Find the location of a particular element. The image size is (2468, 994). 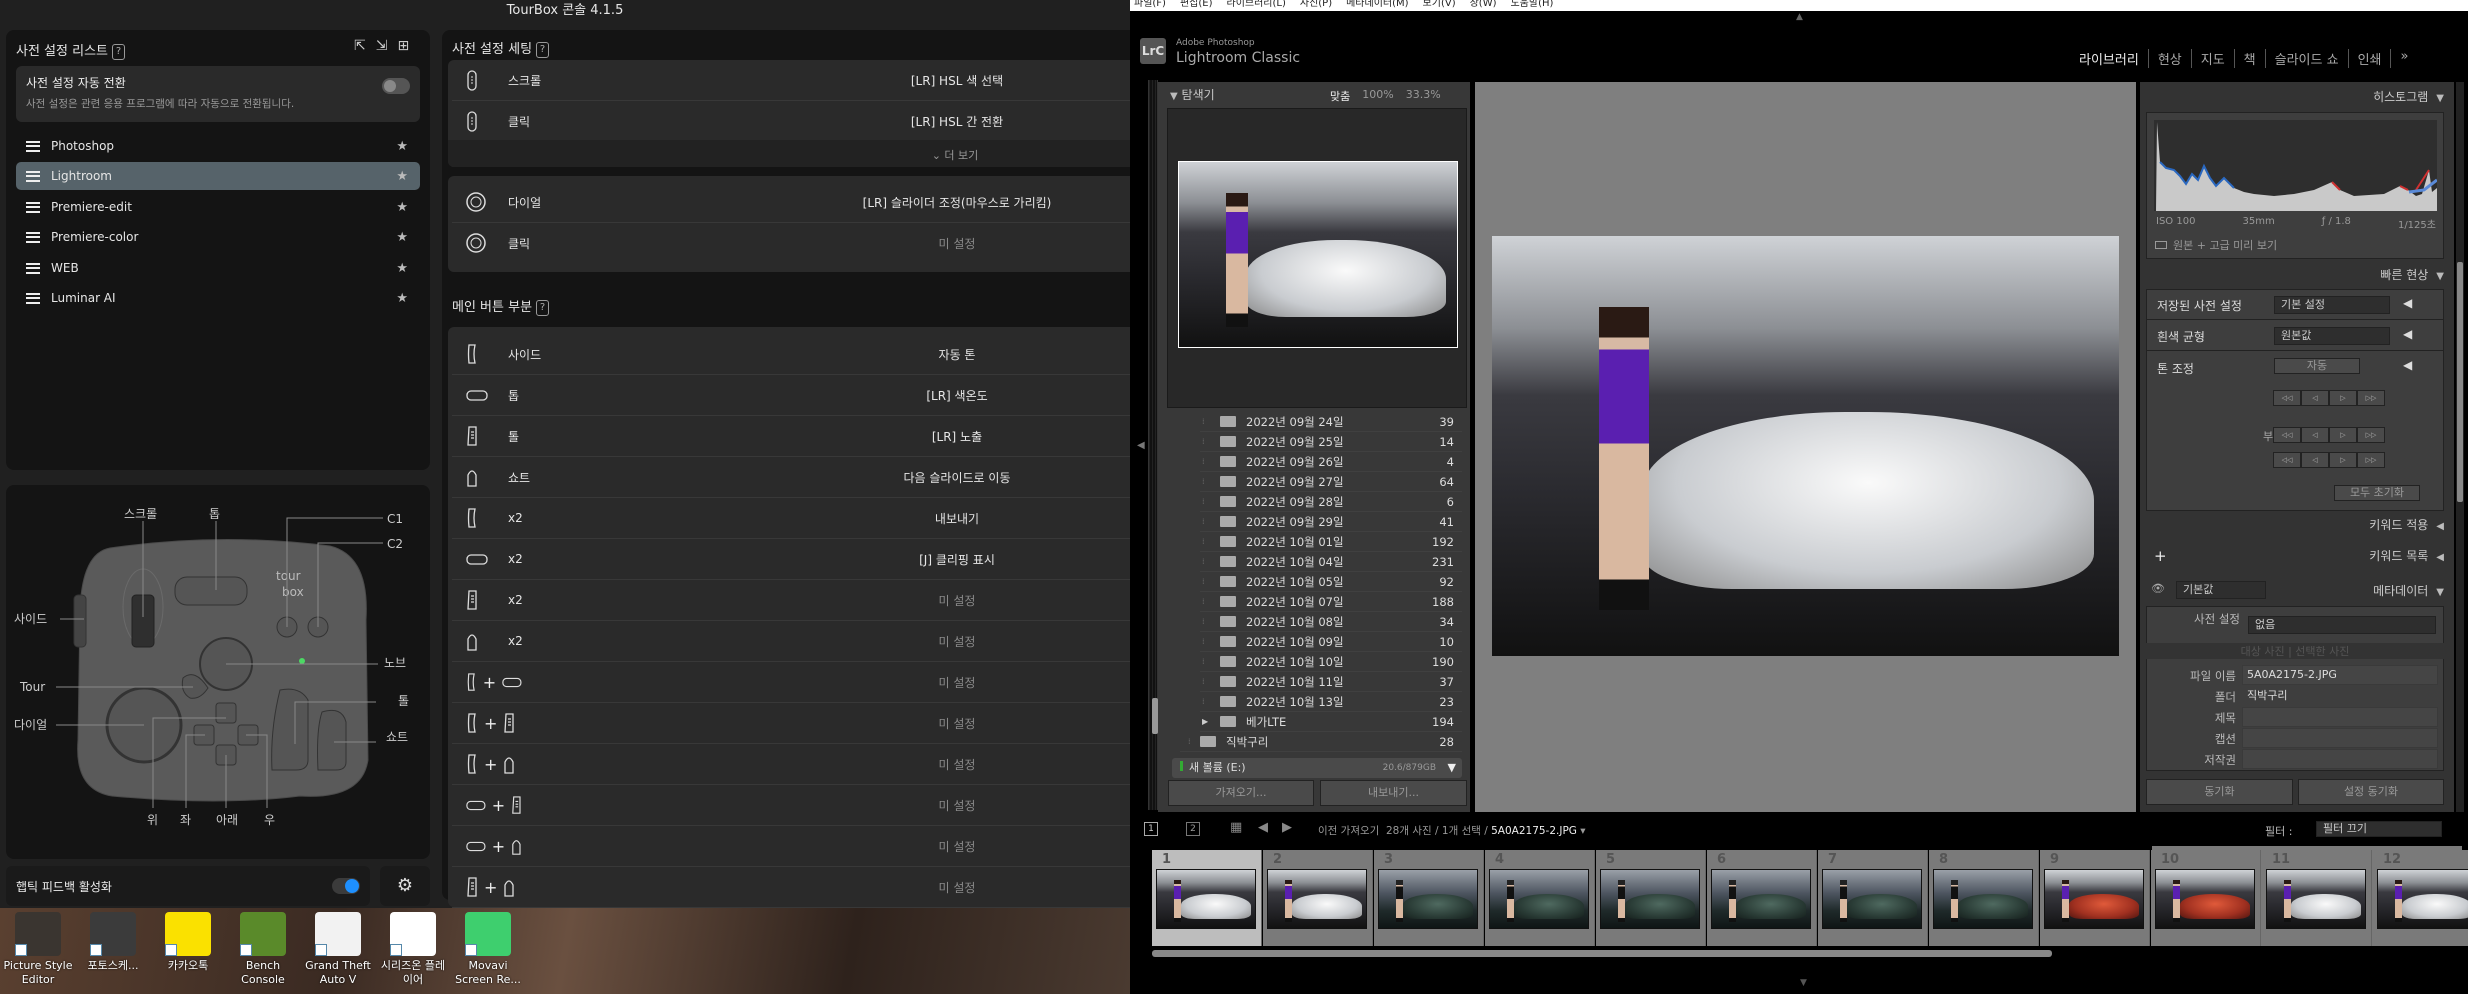

saved-preset-select: 기본 설정 is located at coordinates (2332, 305).